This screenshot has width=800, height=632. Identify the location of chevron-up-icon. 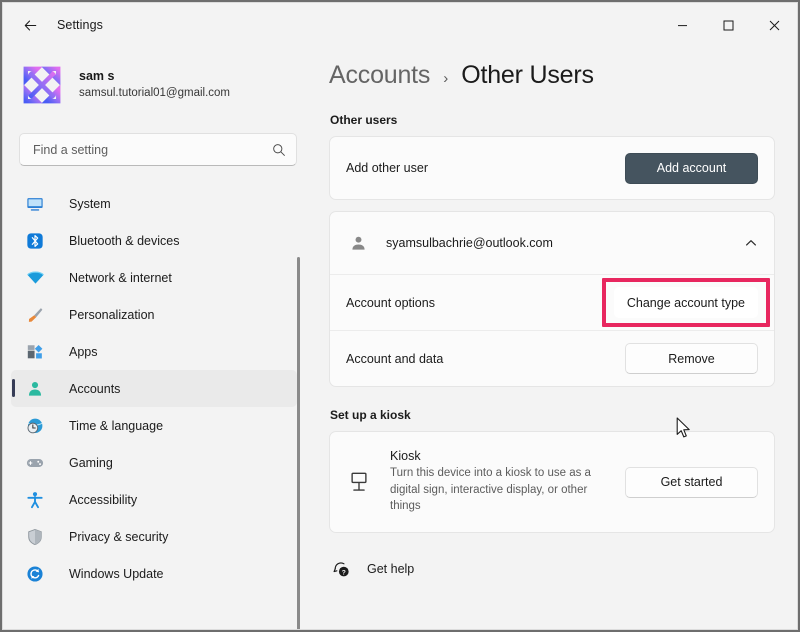
(751, 243).